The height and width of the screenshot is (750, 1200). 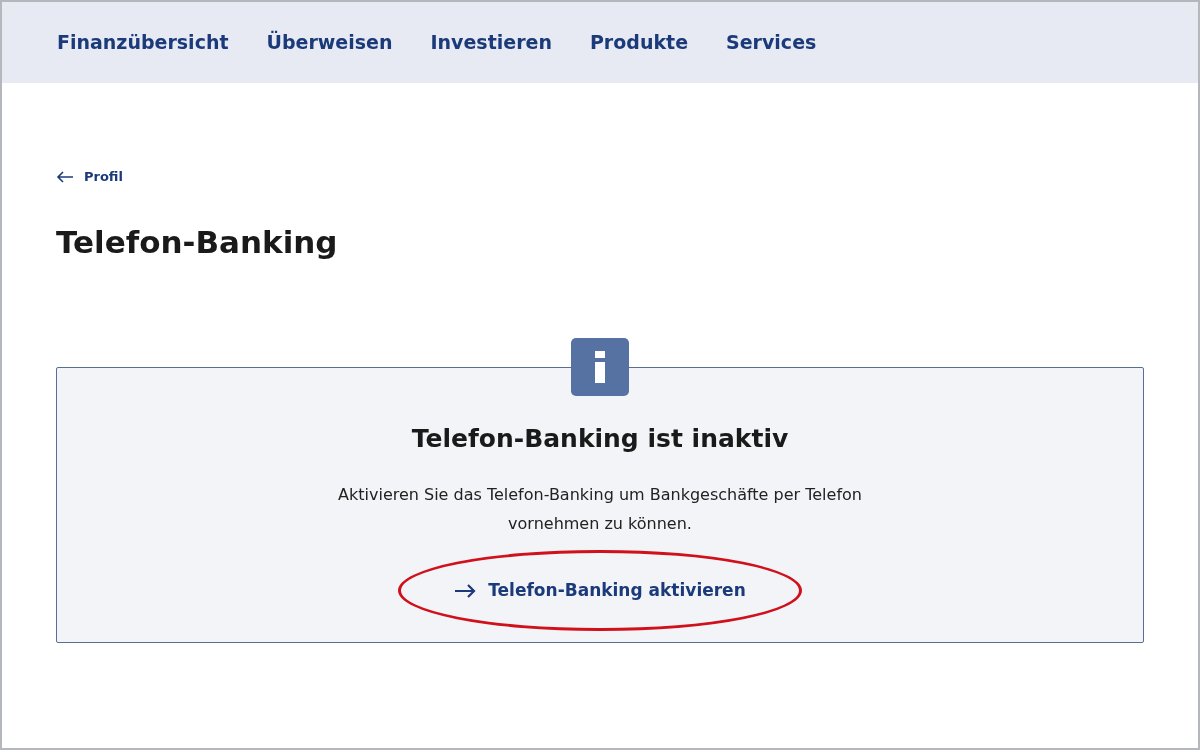 What do you see at coordinates (491, 42) in the screenshot?
I see `nav-link: Investieren` at bounding box center [491, 42].